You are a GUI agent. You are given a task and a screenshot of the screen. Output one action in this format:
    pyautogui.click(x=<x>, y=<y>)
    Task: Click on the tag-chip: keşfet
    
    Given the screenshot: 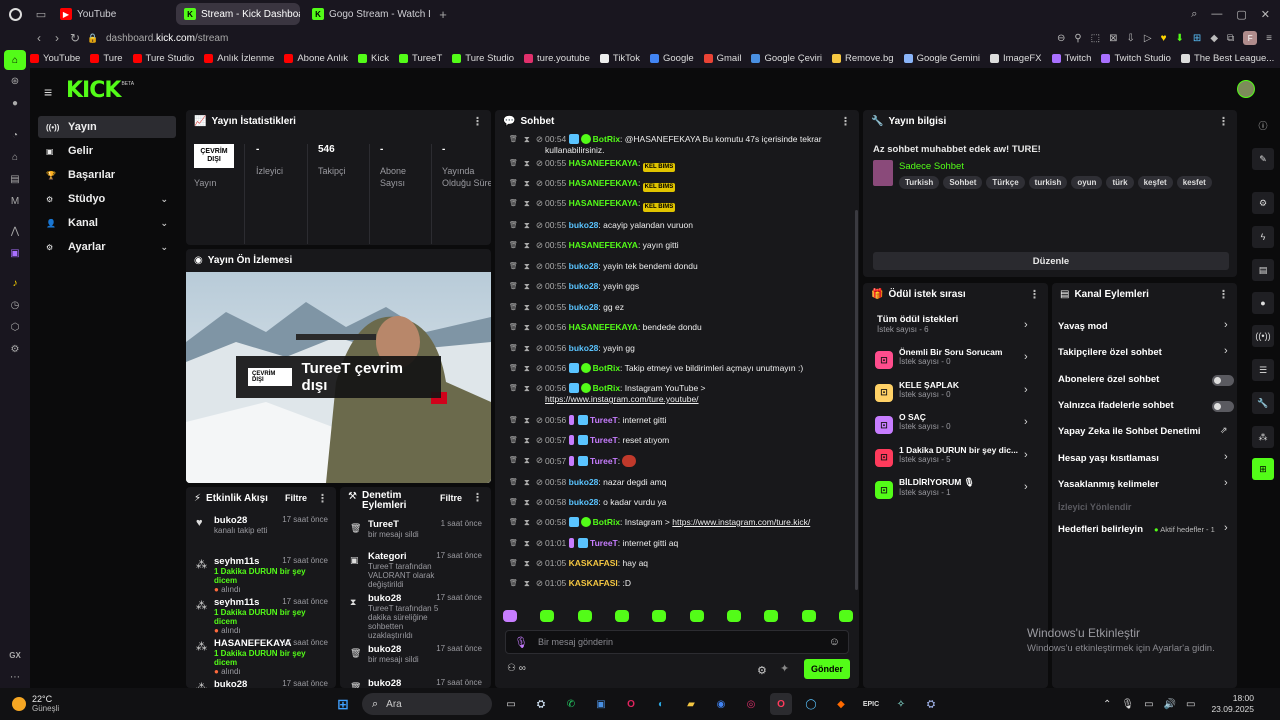 What is the action you would take?
    pyautogui.click(x=1155, y=182)
    